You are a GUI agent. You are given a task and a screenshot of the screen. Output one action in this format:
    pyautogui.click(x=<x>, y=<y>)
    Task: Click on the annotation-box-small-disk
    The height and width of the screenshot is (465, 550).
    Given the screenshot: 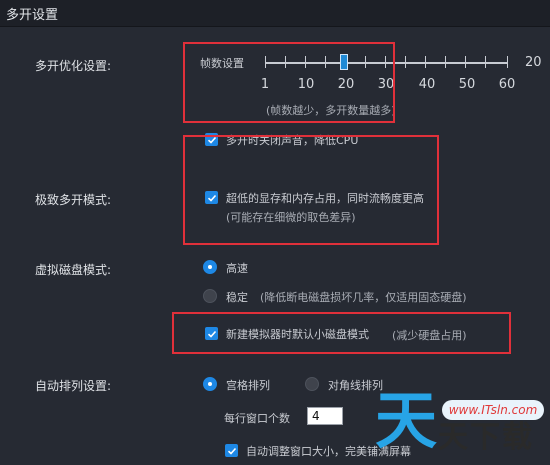 What is the action you would take?
    pyautogui.click(x=341, y=333)
    